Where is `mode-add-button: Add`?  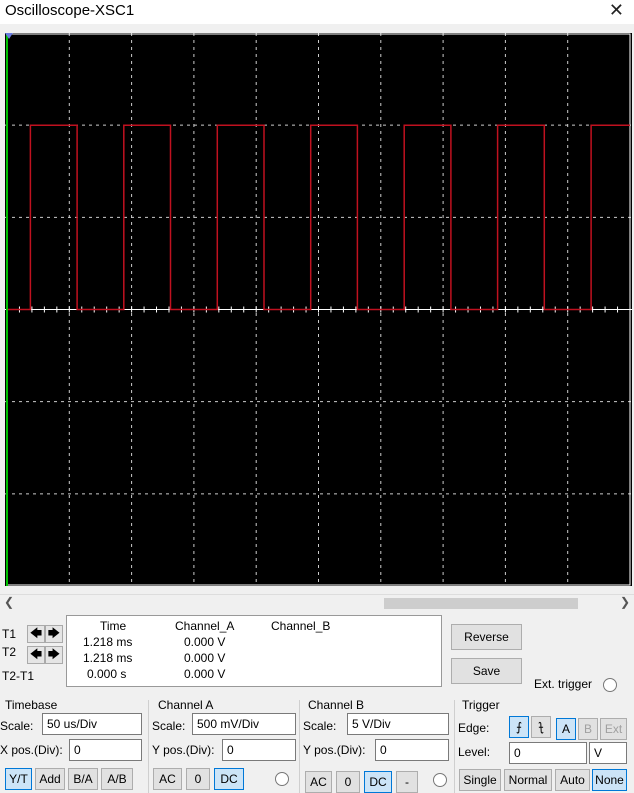
mode-add-button: Add is located at coordinates (50, 779).